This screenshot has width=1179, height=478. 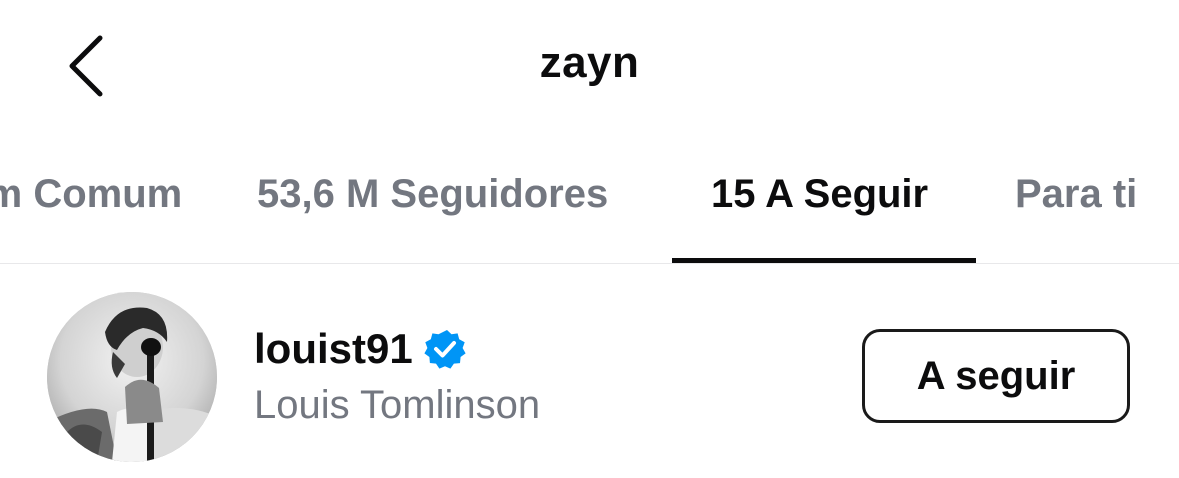 I want to click on verified-badge-icon, so click(x=445, y=349).